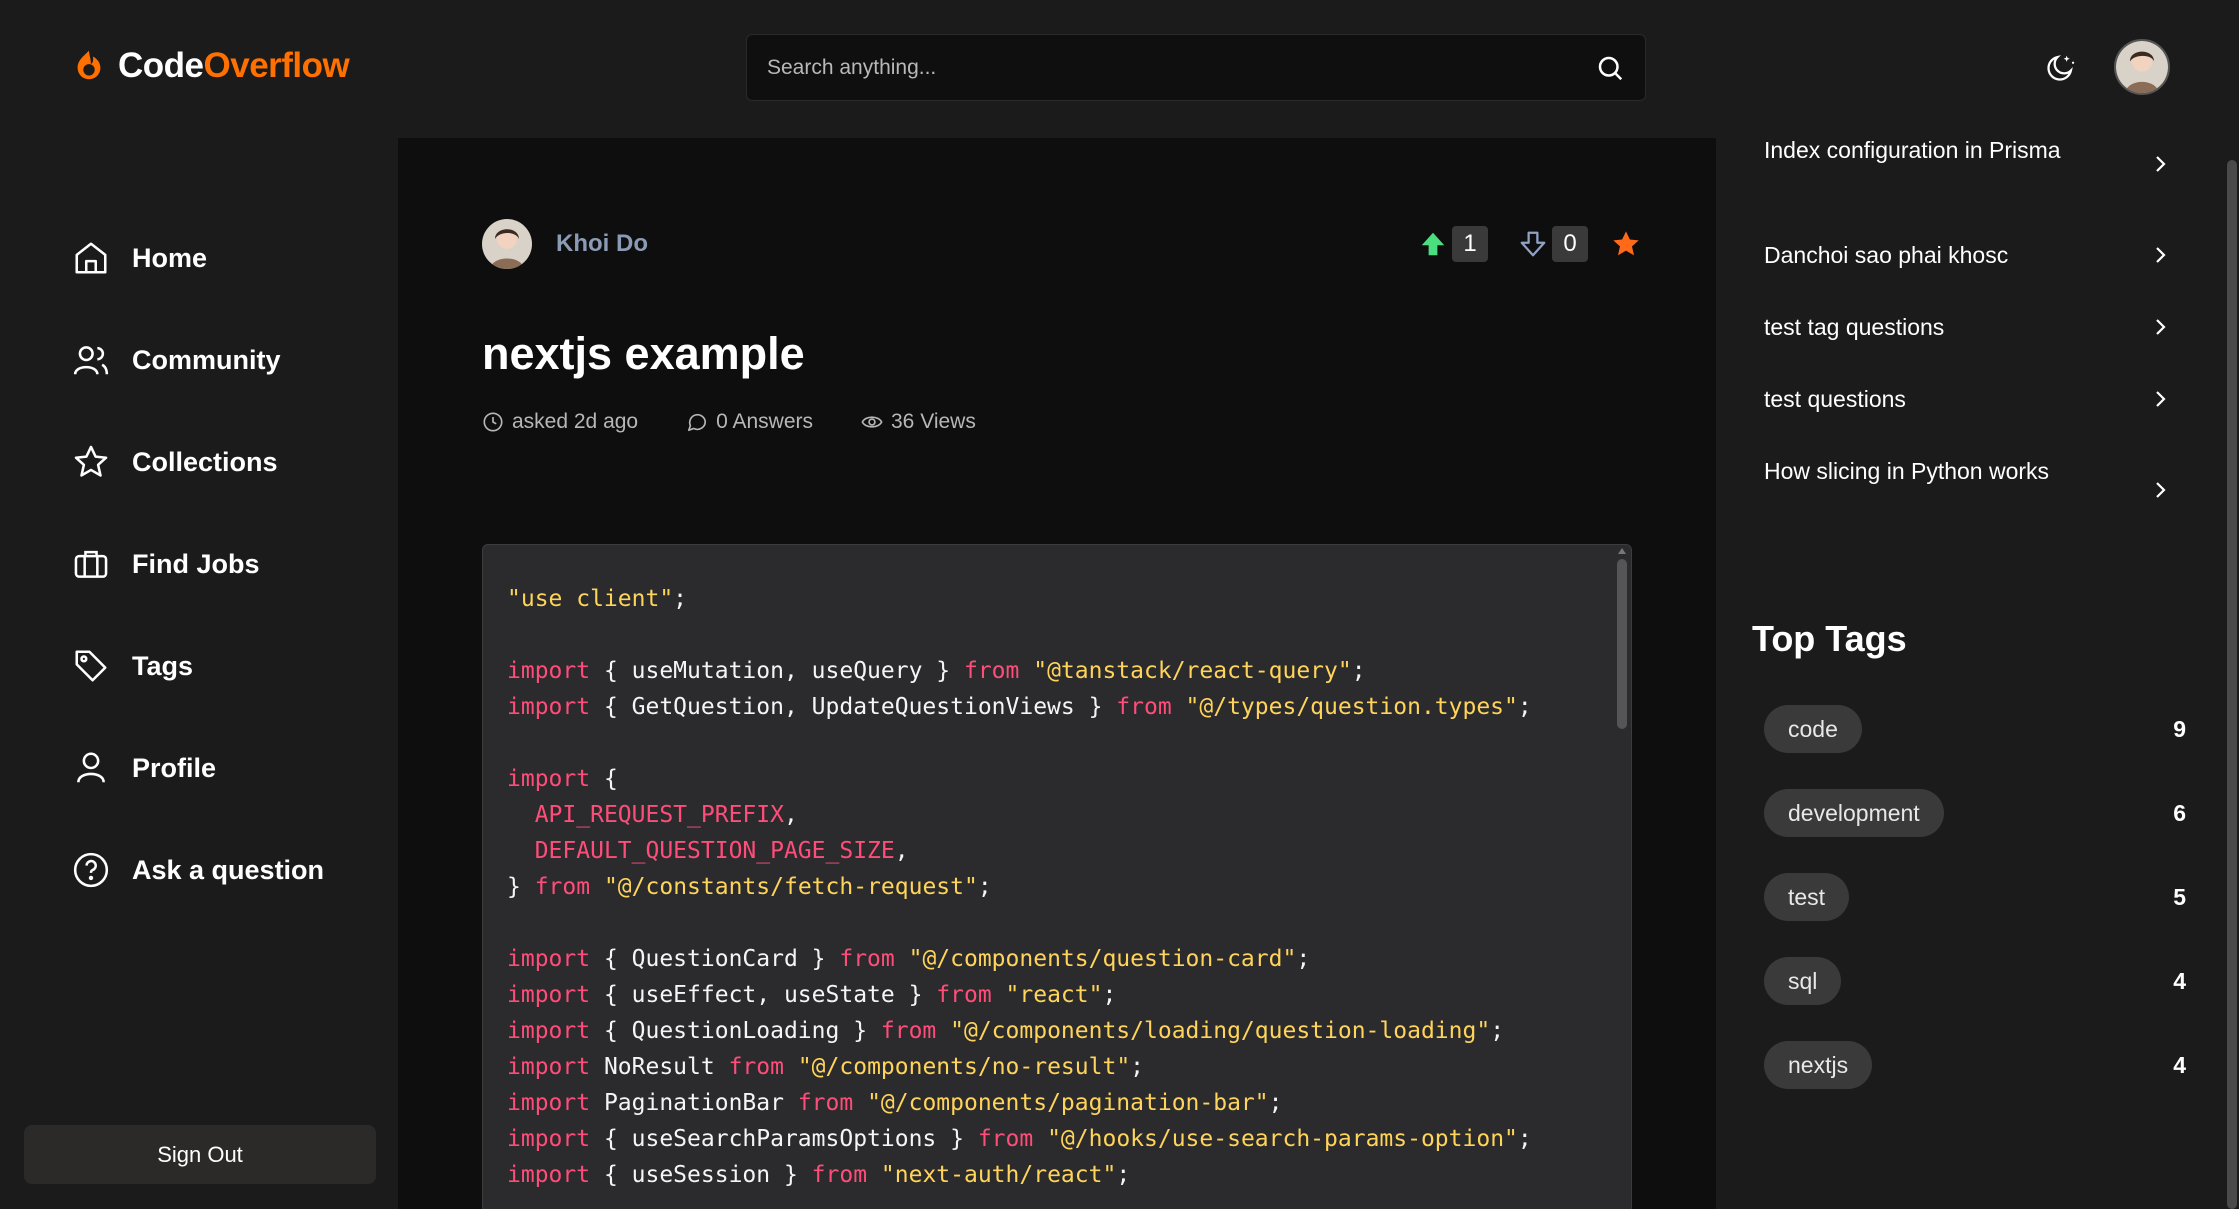 This screenshot has height=1209, width=2239. Describe the element at coordinates (1470, 244) in the screenshot. I see `upvote-count: 1` at that location.